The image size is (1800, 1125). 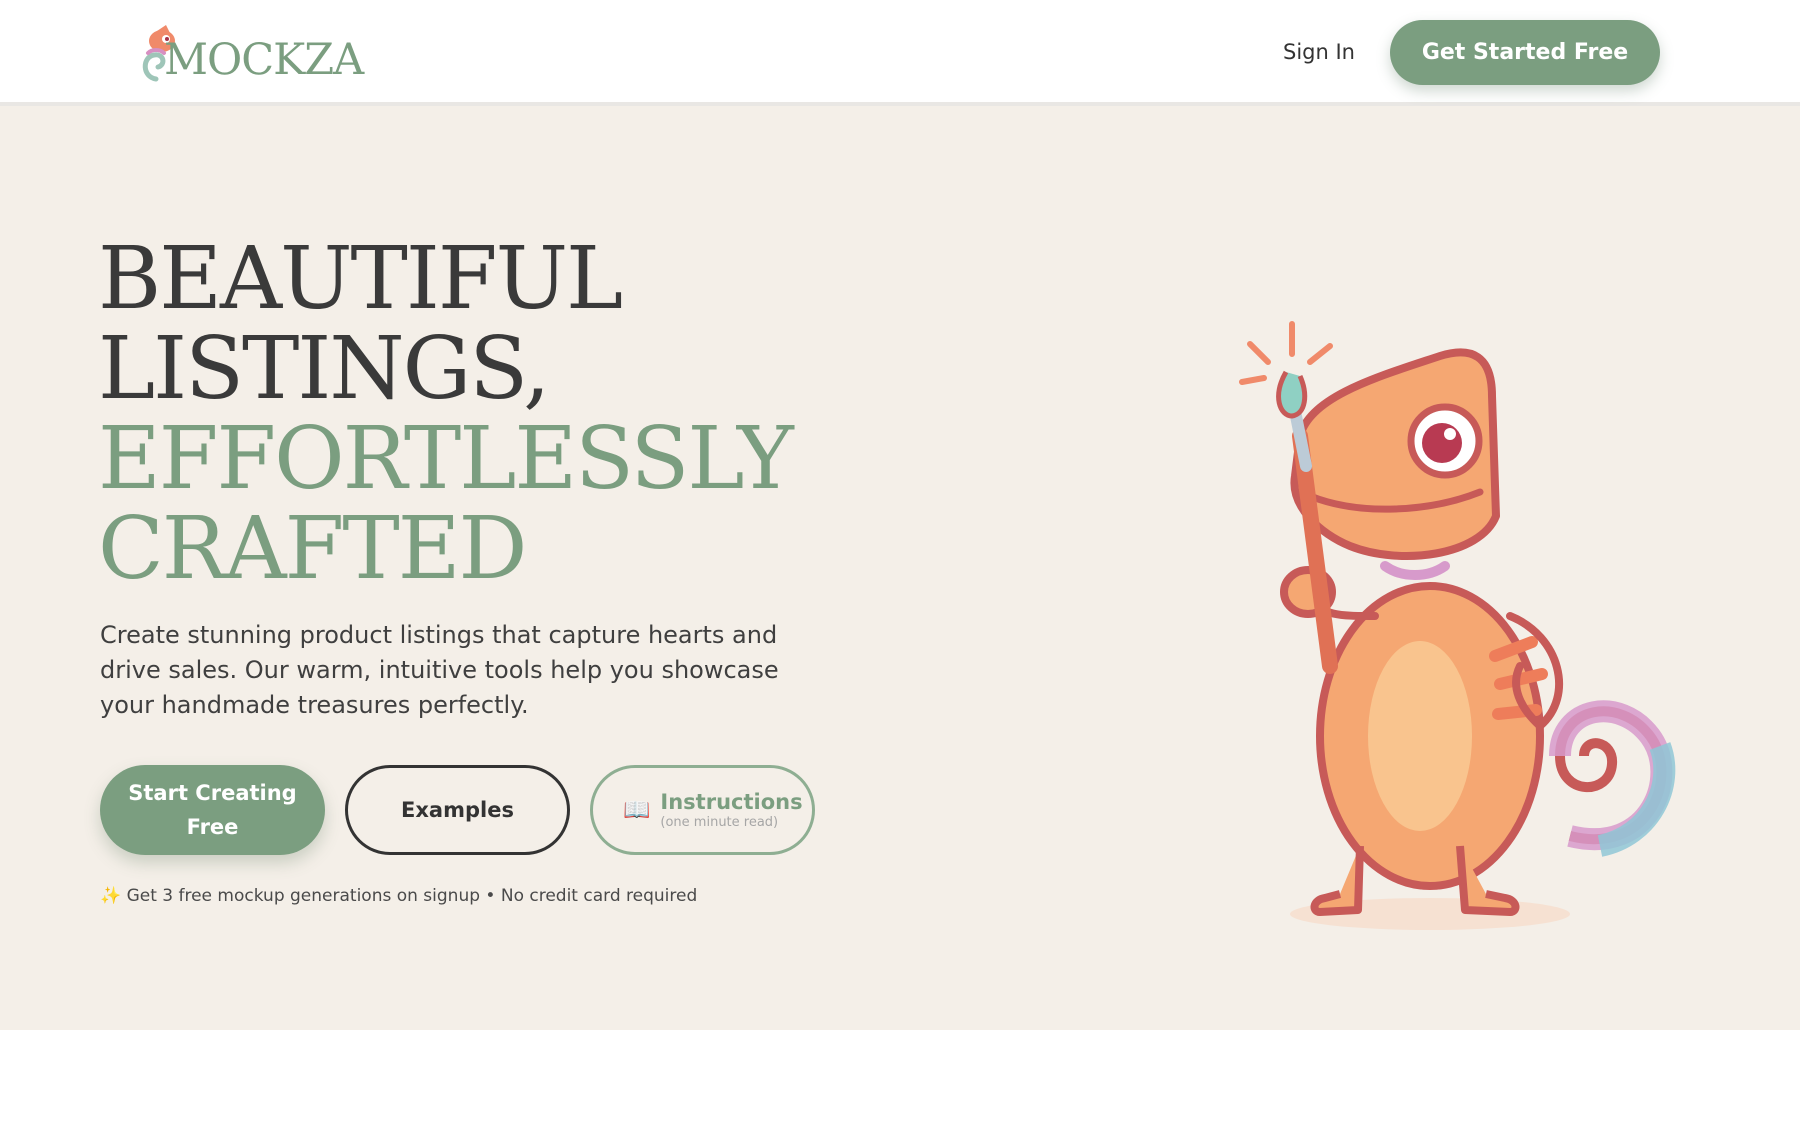 What do you see at coordinates (900, 53) in the screenshot?
I see `navbar: MOCKZA Sign In Get Started Free` at bounding box center [900, 53].